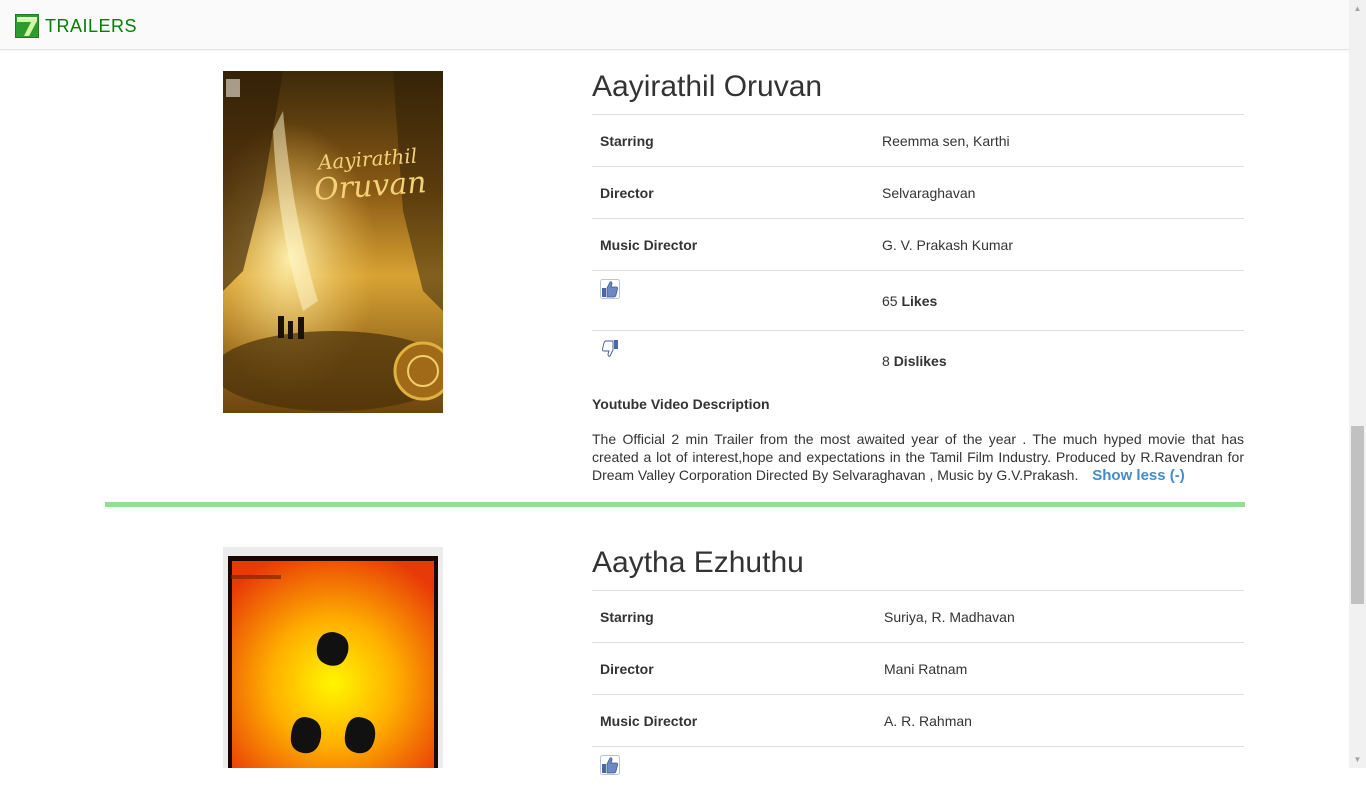  I want to click on vertical-scrollbar: ▲ ▼, so click(1357, 384).